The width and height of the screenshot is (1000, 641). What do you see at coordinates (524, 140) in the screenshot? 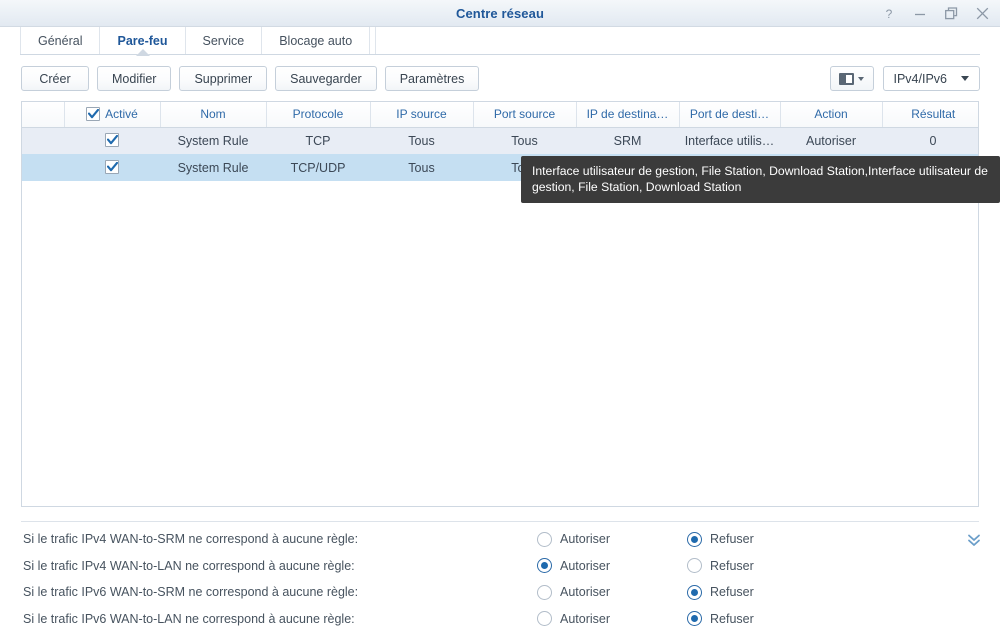
I see `row-source-port-cell: Tous` at bounding box center [524, 140].